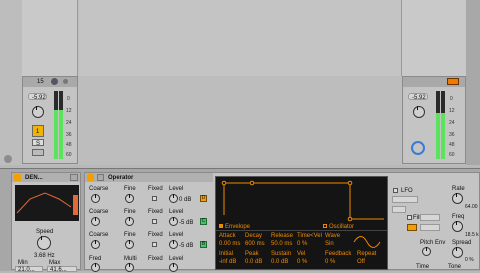 The image size is (480, 273). What do you see at coordinates (350, 183) in the screenshot?
I see `env-point-sustain` at bounding box center [350, 183].